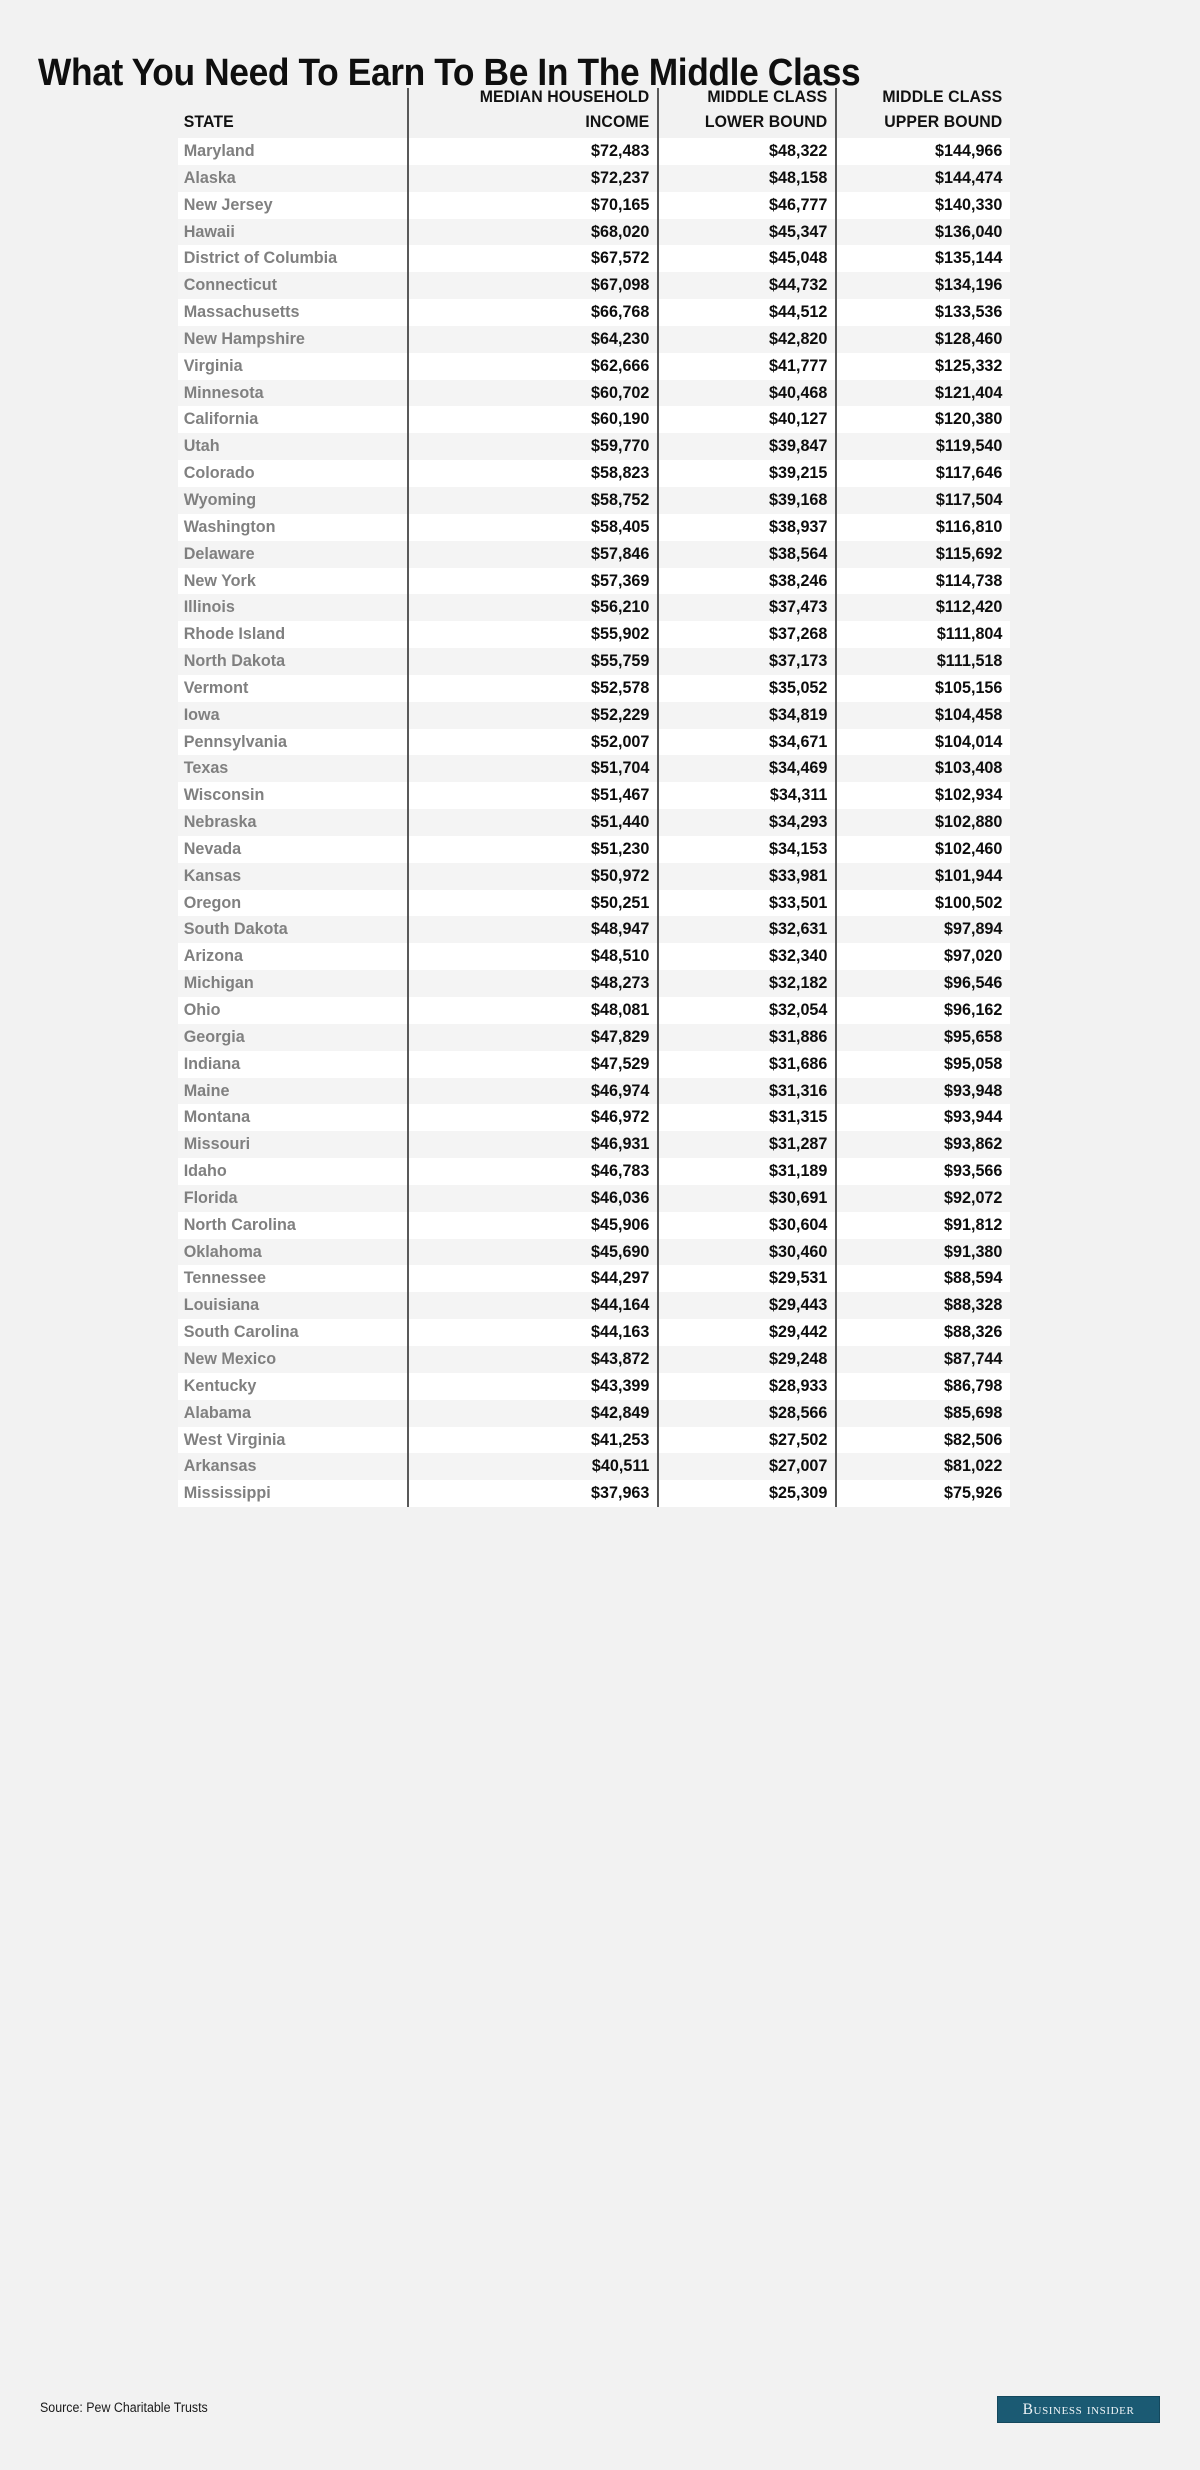 This screenshot has height=2470, width=1200. I want to click on cell-lower-bound-text: $31,316, so click(798, 1090).